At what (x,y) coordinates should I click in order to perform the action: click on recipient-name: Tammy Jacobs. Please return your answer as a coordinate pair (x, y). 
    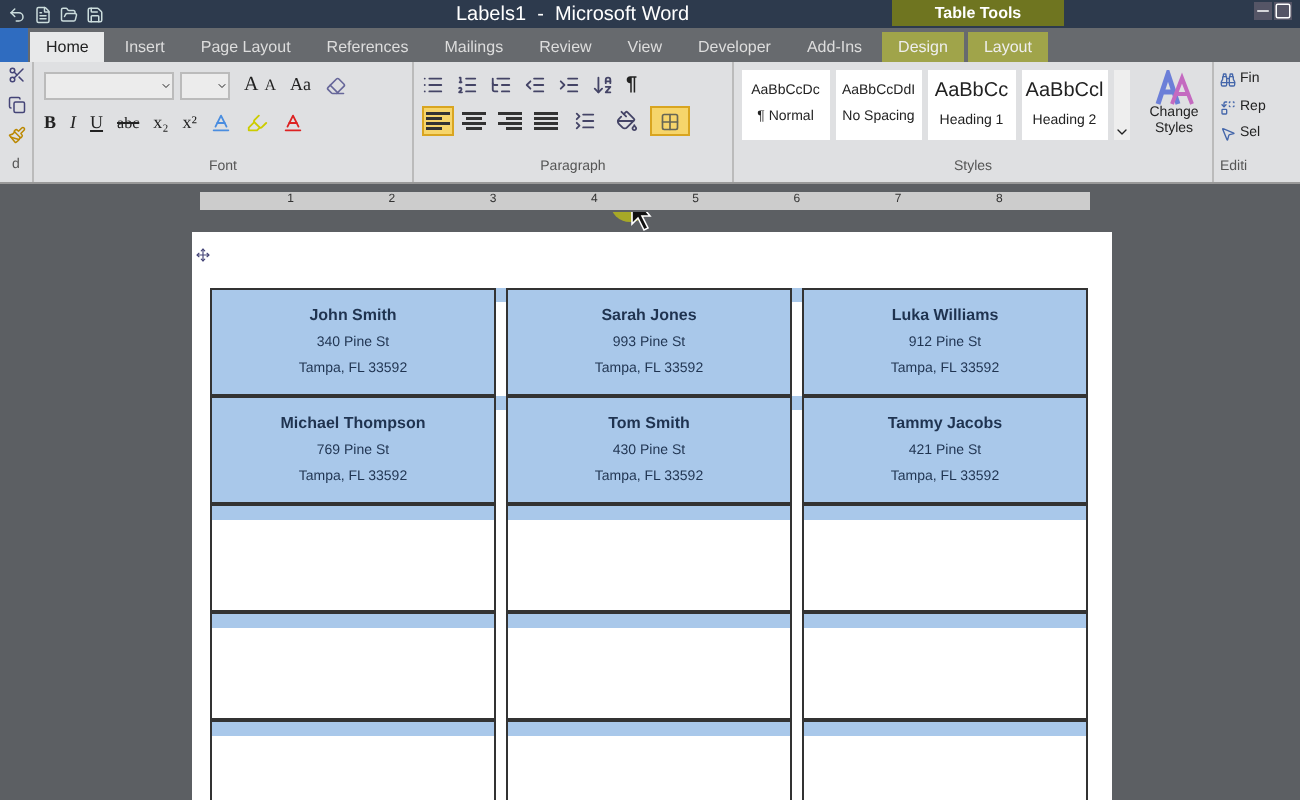
    Looking at the image, I should click on (945, 423).